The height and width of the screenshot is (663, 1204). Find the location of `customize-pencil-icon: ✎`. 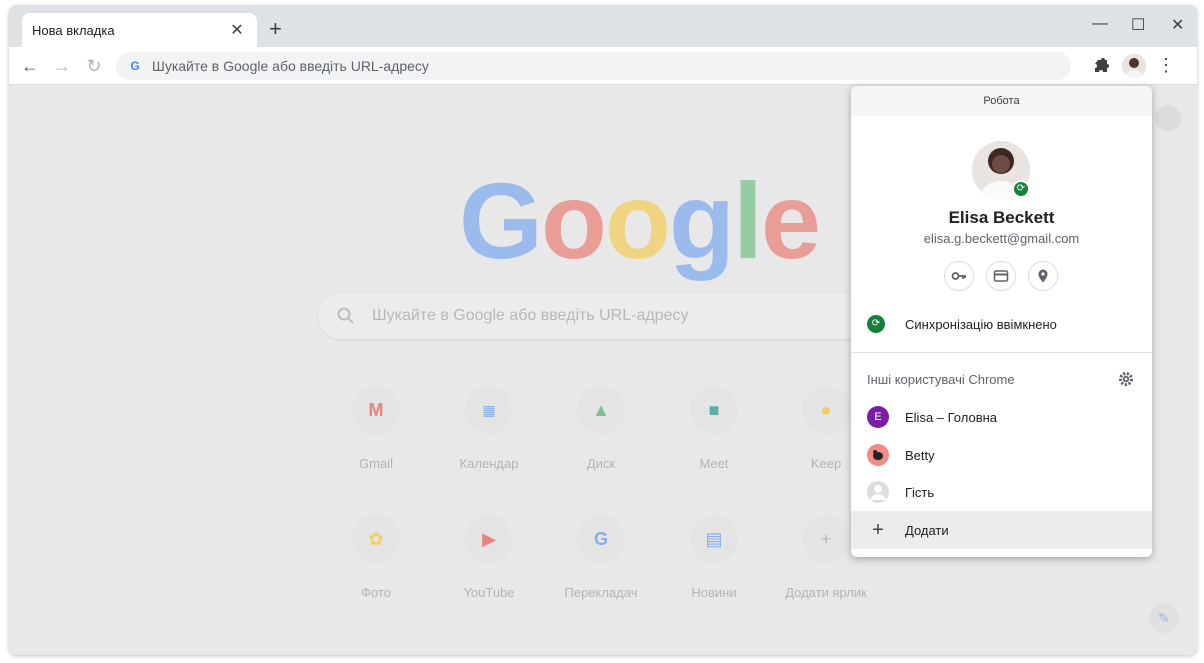

customize-pencil-icon: ✎ is located at coordinates (1164, 618).